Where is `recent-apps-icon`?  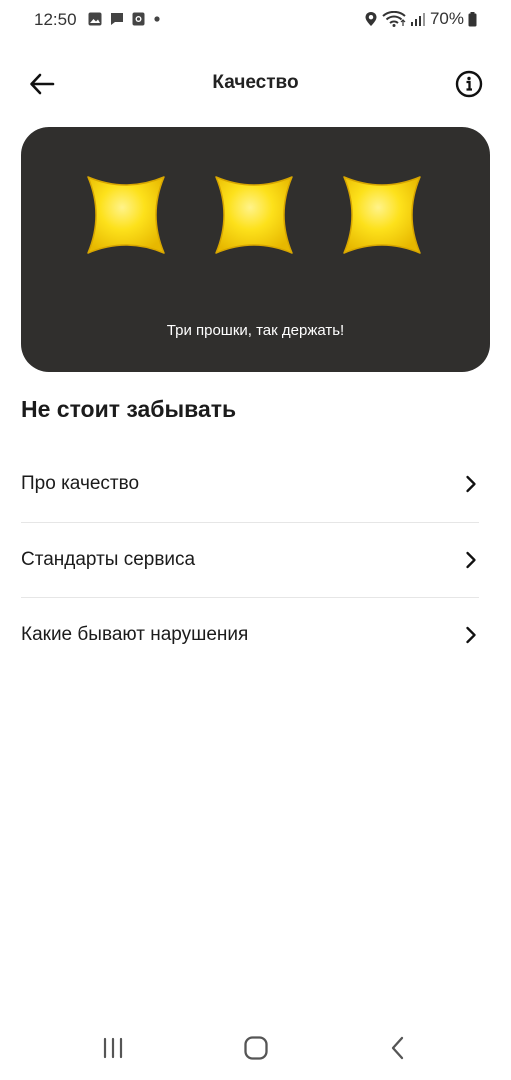 recent-apps-icon is located at coordinates (113, 1048).